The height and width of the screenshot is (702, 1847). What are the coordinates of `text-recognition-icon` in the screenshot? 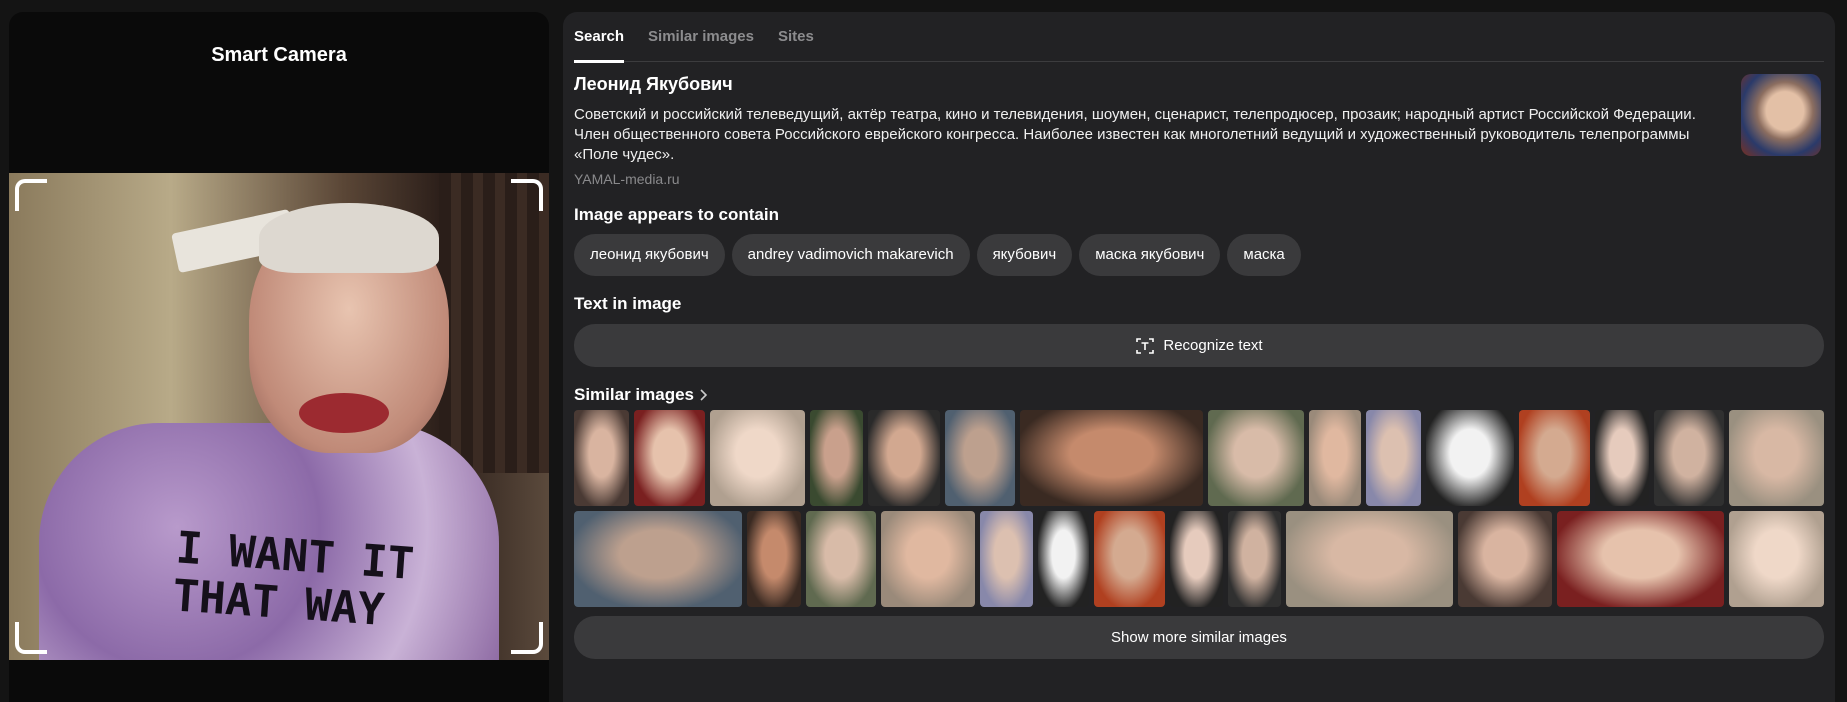 It's located at (1145, 345).